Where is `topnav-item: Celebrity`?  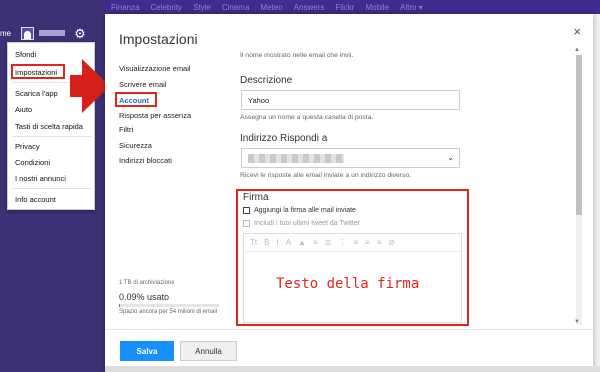 topnav-item: Celebrity is located at coordinates (166, 7).